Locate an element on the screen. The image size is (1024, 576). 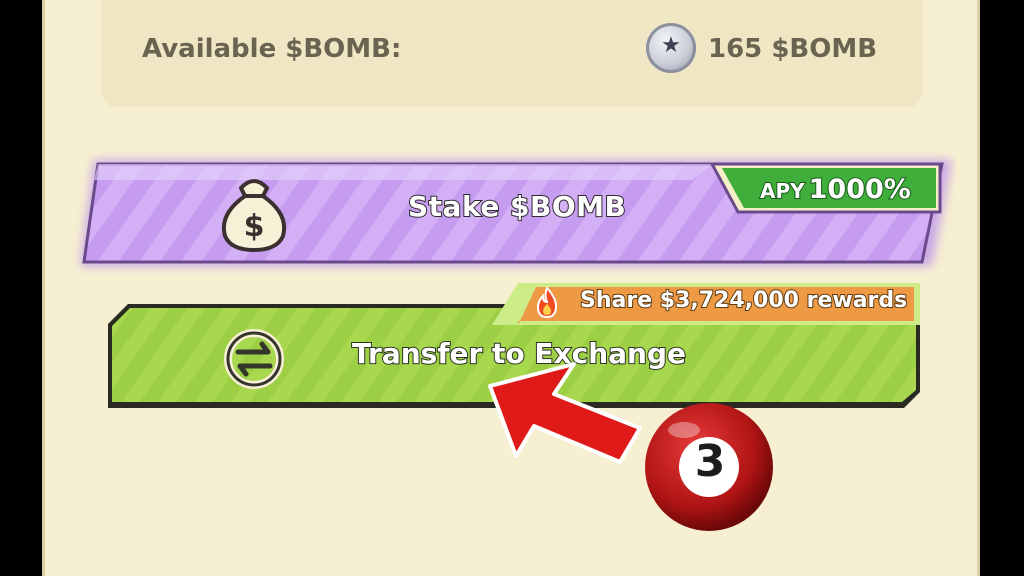
panel-right-border is located at coordinates (978, 288).